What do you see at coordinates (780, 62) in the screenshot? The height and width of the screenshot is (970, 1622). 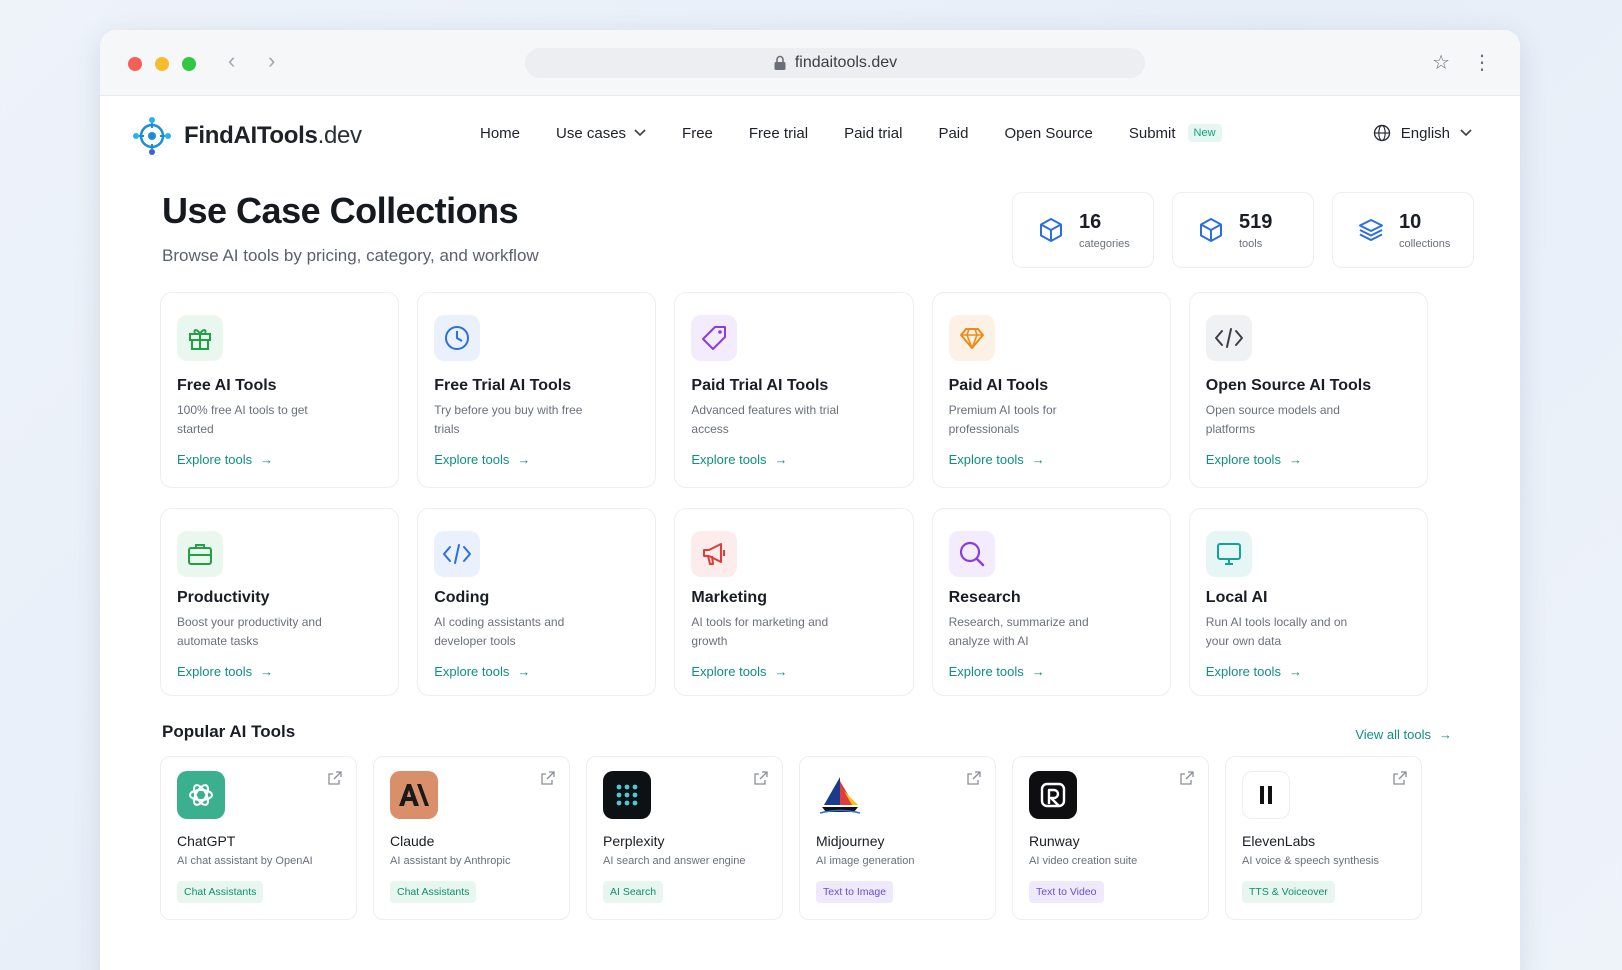 I see `lock-icon` at bounding box center [780, 62].